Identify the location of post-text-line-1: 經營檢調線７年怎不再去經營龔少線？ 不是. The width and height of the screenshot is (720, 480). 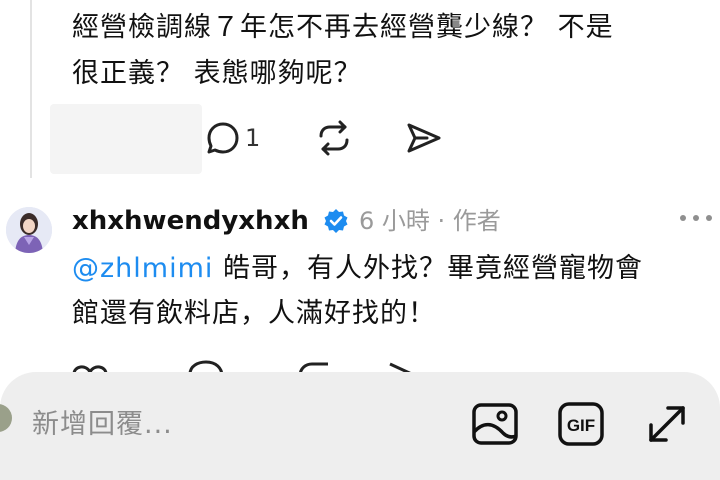
(343, 27).